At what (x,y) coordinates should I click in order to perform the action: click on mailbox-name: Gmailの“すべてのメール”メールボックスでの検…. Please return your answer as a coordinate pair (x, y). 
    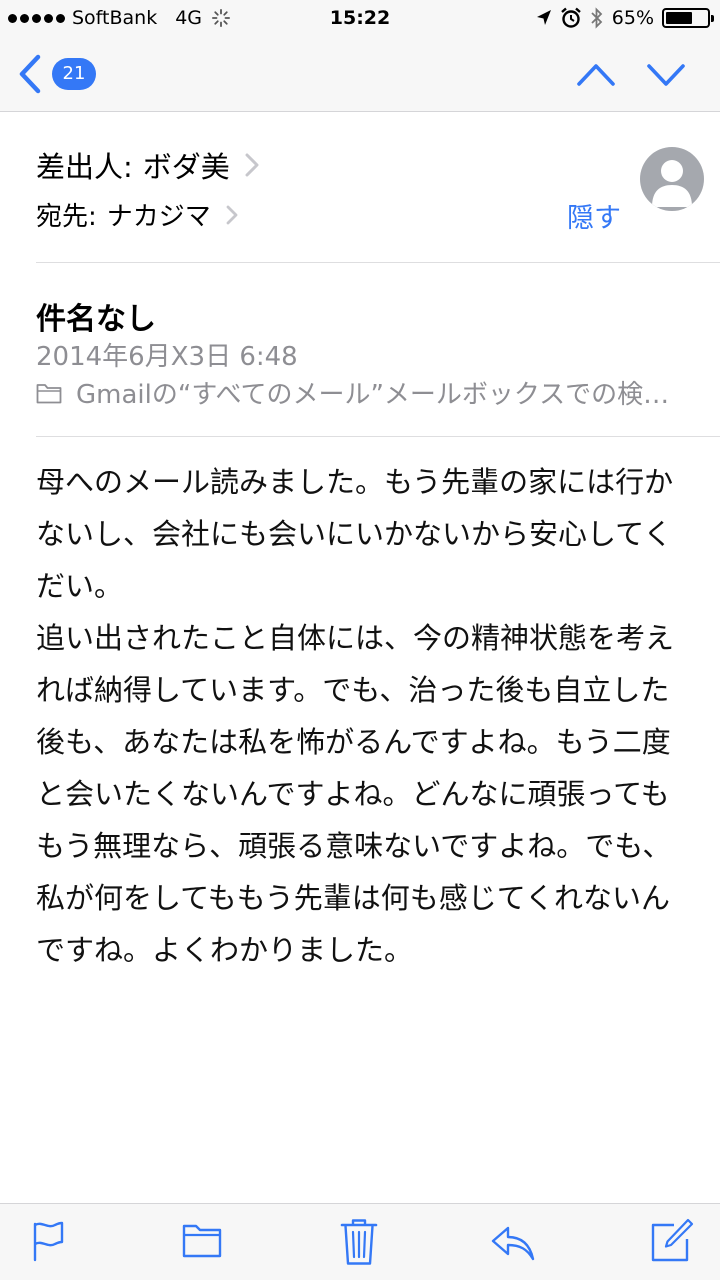
    Looking at the image, I should click on (373, 395).